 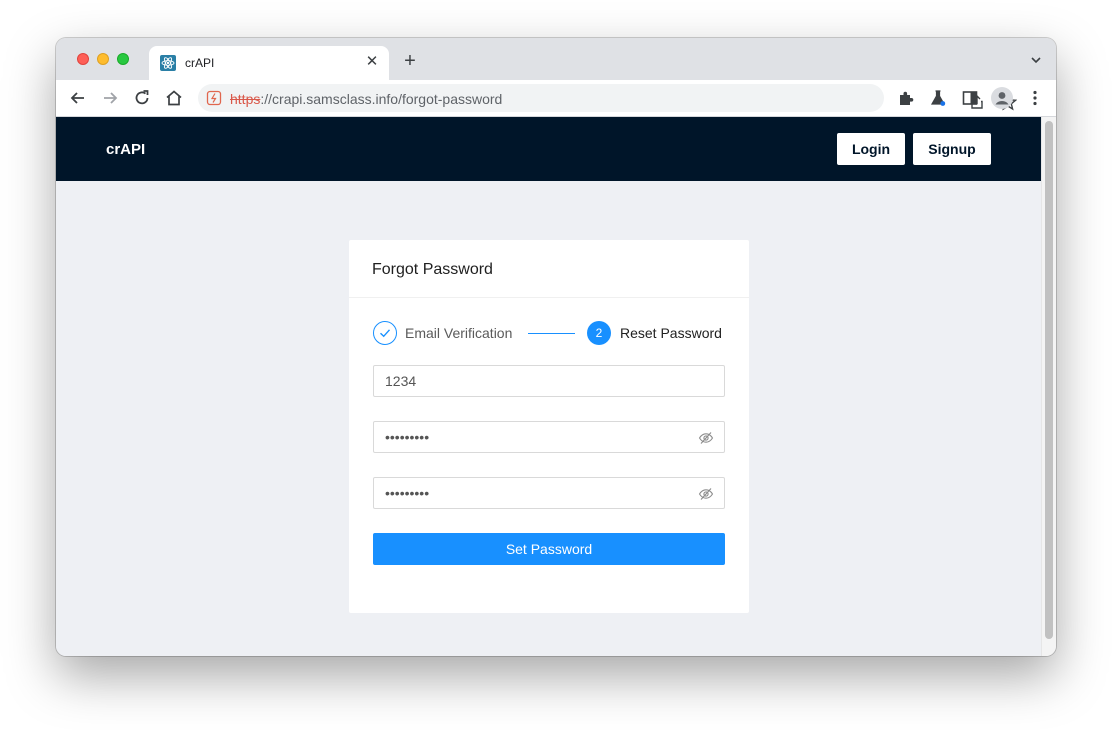 I want to click on step-reset-password-label: Reset Password, so click(x=671, y=333).